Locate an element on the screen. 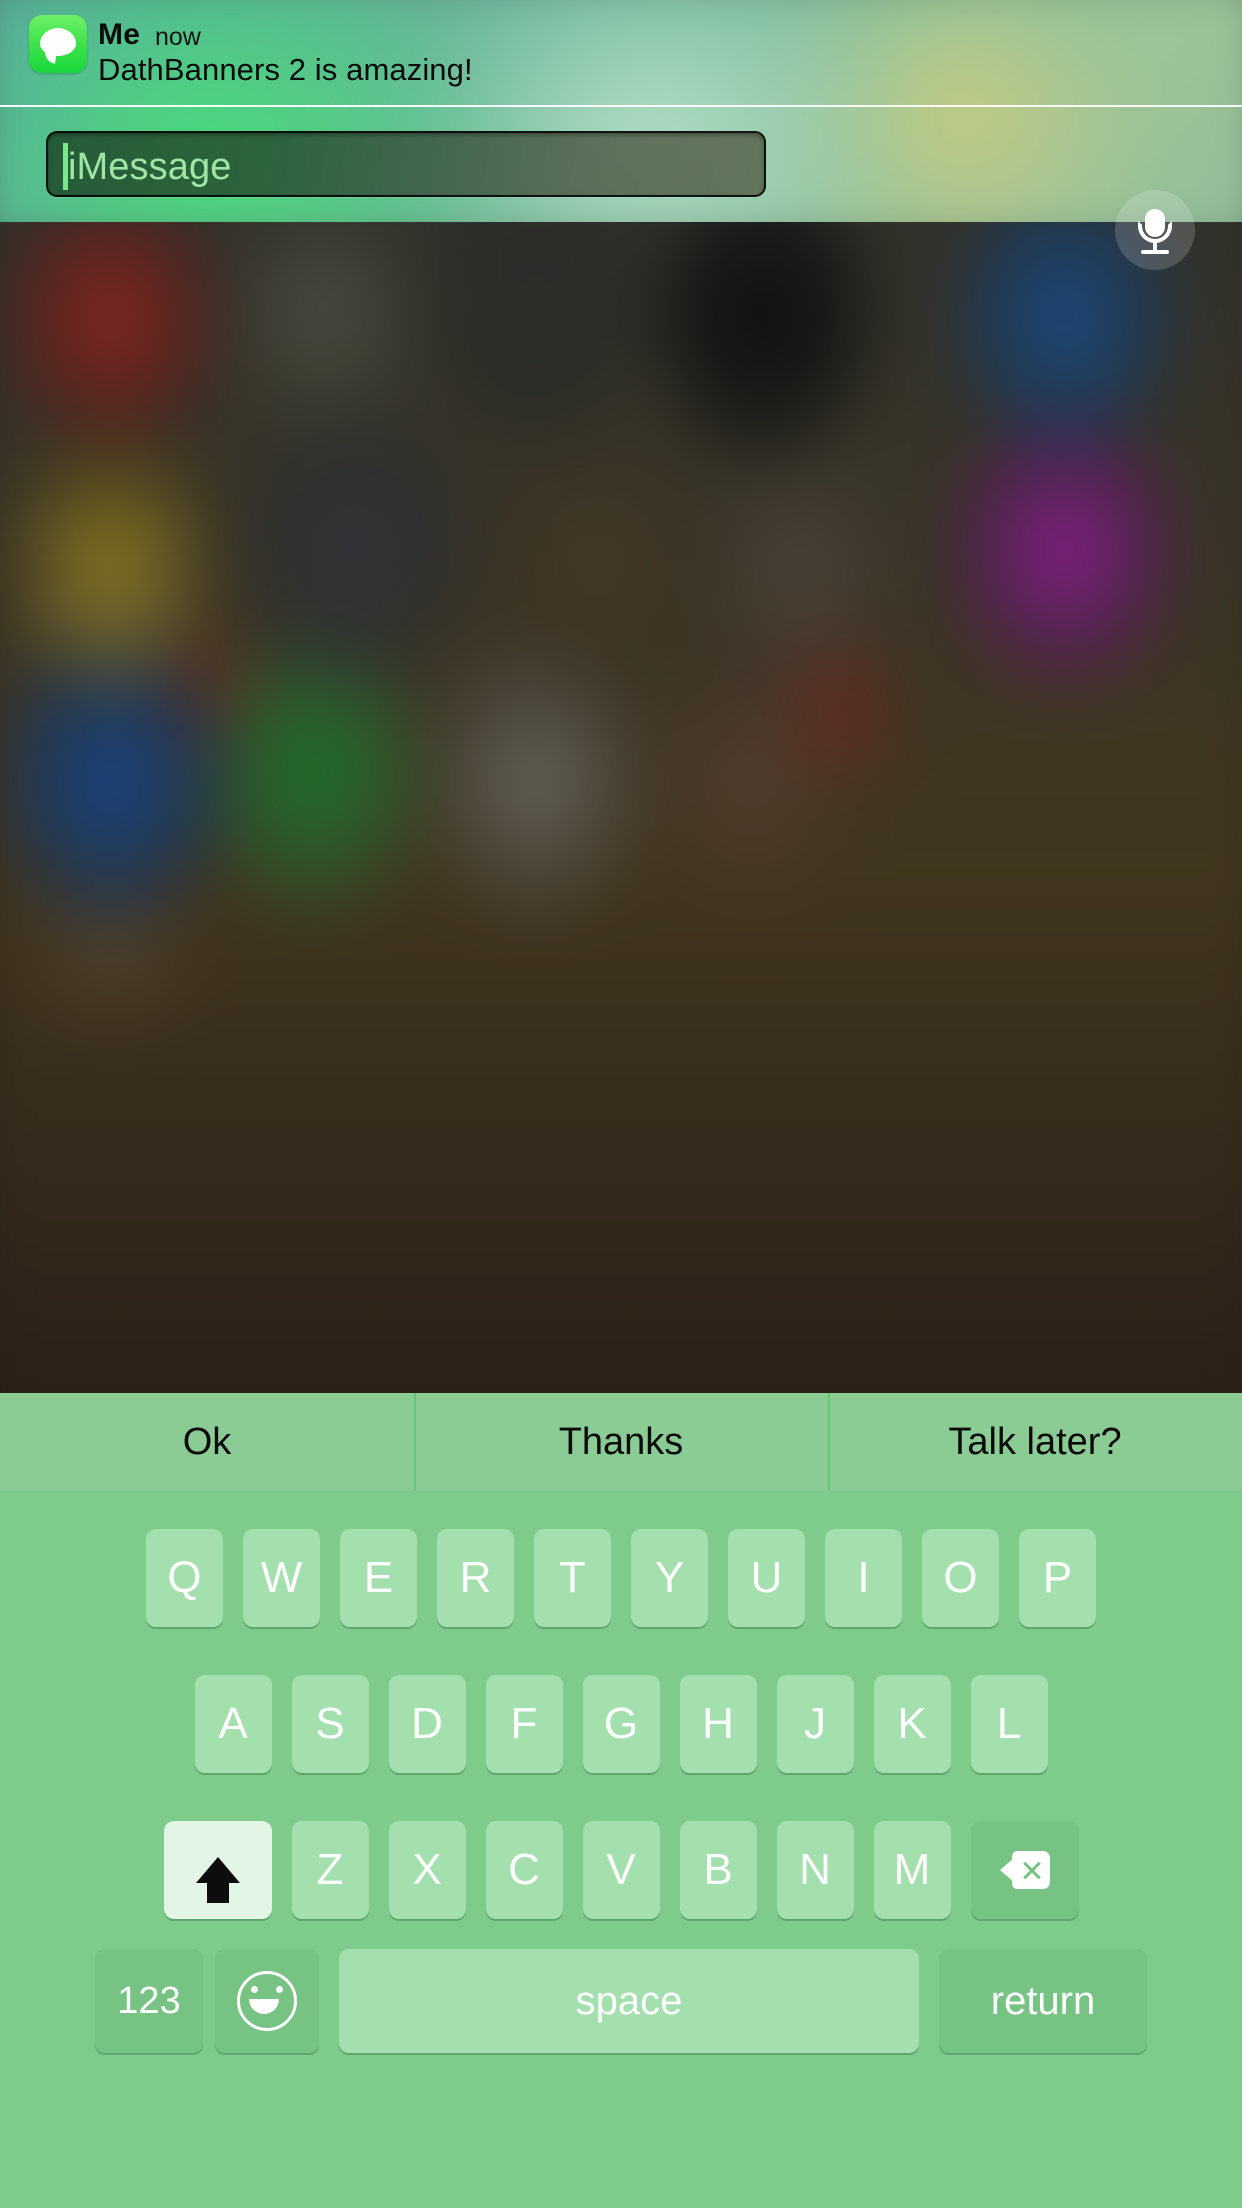 Image resolution: width=1242 pixels, height=2208 pixels. key-label: W is located at coordinates (281, 1577).